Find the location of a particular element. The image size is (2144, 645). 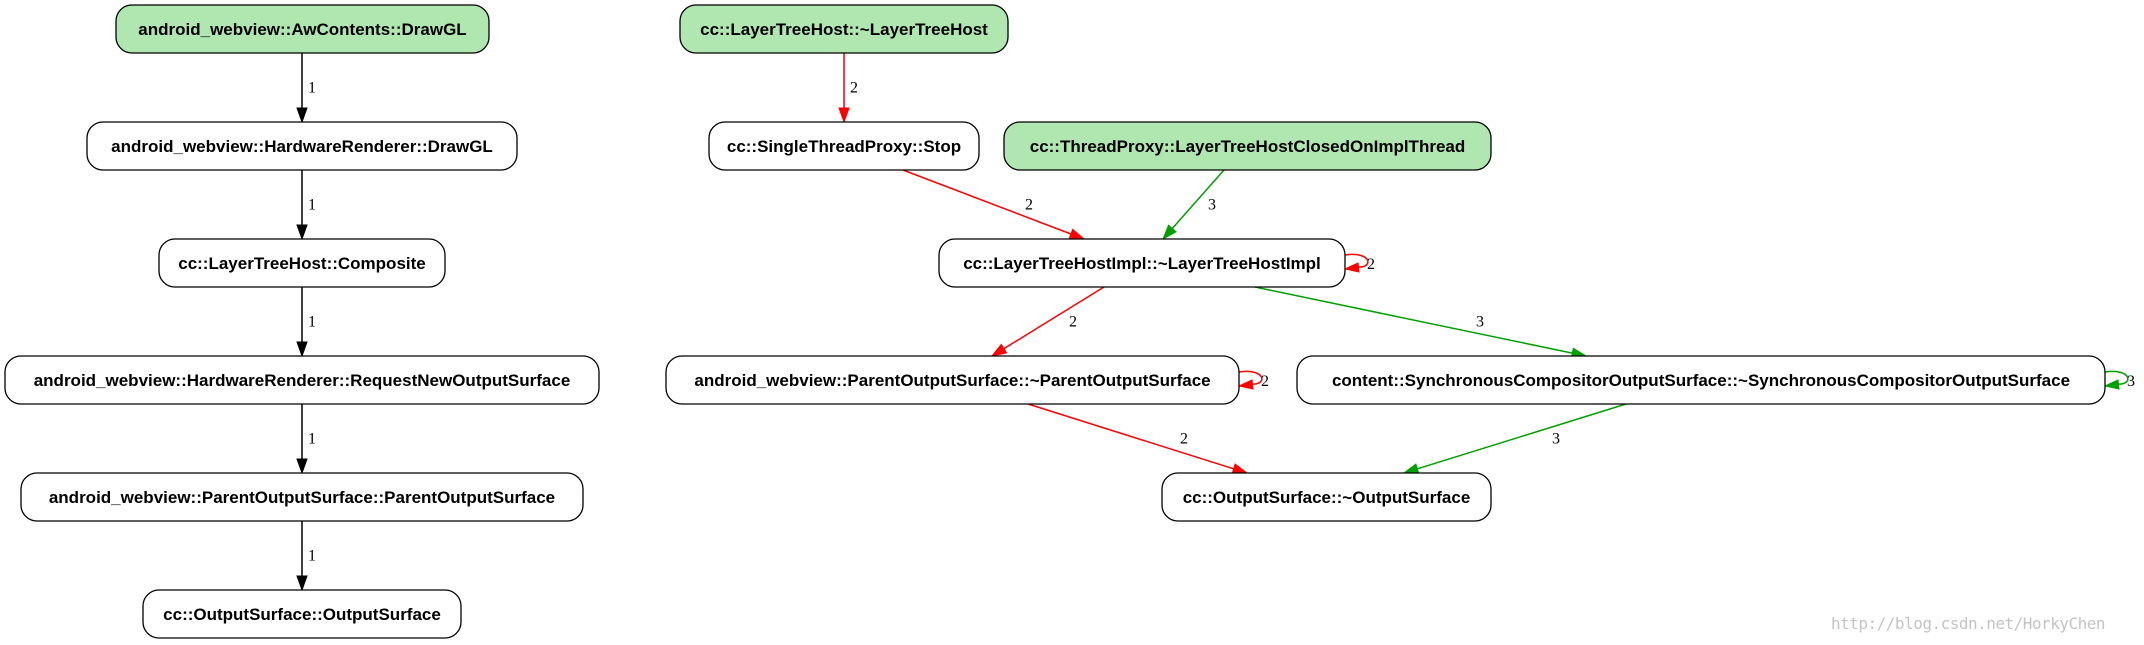

node-os_ctor: cc::OutputSurface::OutputSurface is located at coordinates (302, 614).